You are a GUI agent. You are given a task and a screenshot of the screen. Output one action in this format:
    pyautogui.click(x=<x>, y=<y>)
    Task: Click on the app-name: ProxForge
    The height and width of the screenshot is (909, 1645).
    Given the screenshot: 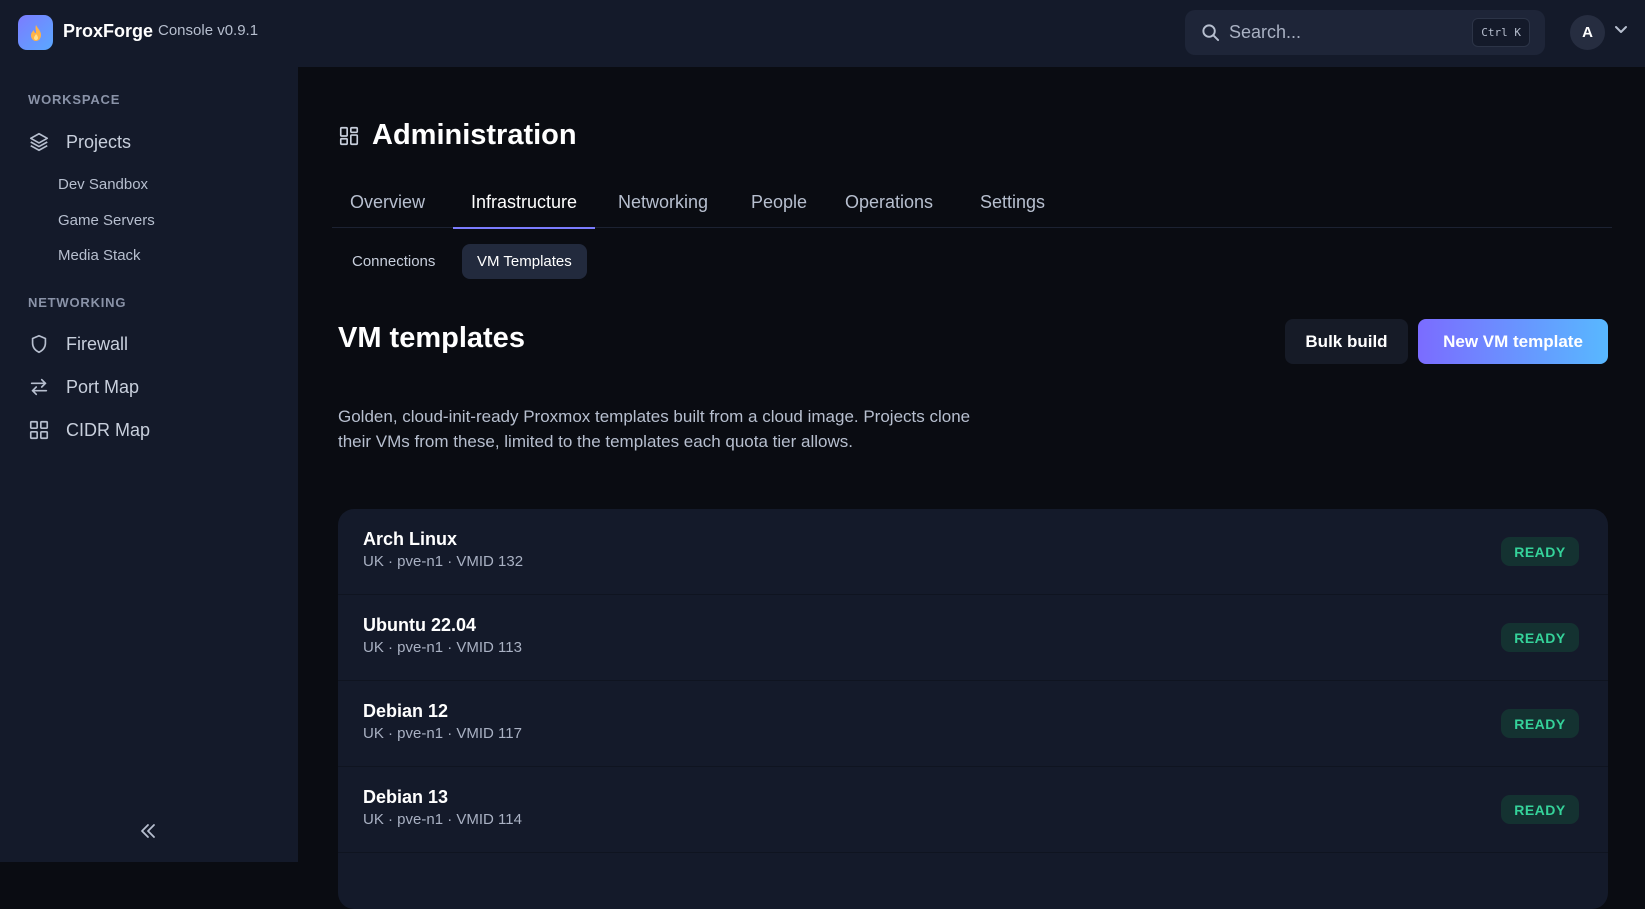 What is the action you would take?
    pyautogui.click(x=108, y=31)
    